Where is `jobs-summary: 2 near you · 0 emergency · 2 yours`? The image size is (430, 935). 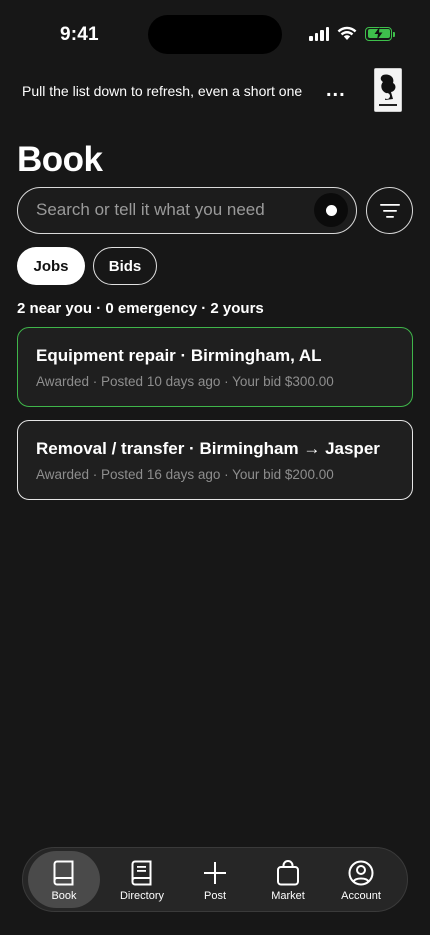 jobs-summary: 2 near you · 0 emergency · 2 yours is located at coordinates (140, 308).